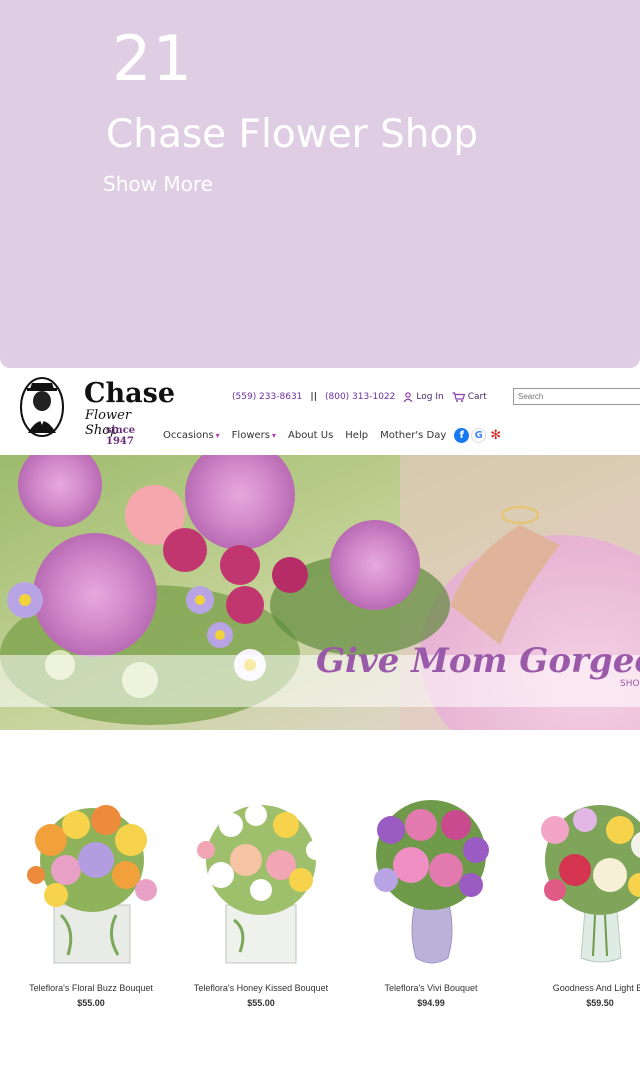 This screenshot has width=640, height=1080. Describe the element at coordinates (477, 397) in the screenshot. I see `cart-label: Cart` at that location.